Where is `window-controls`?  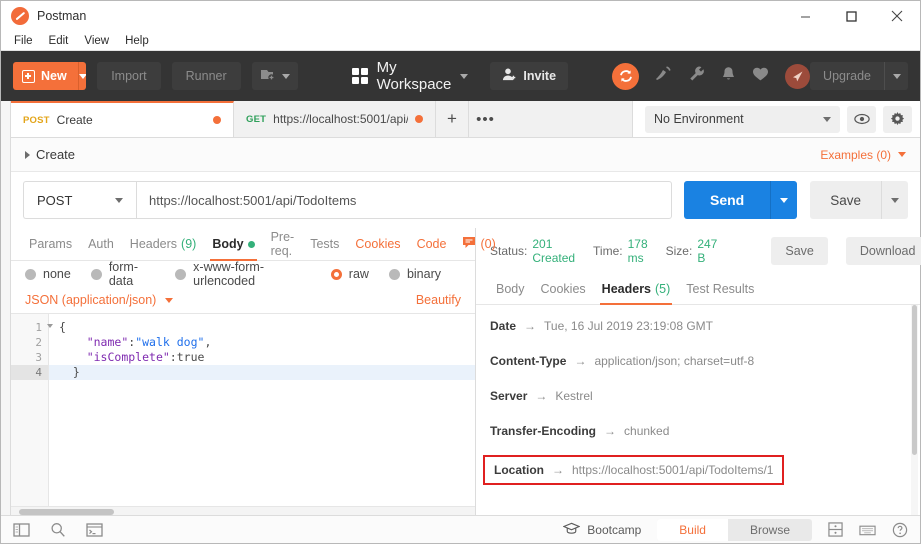
window-controls is located at coordinates (851, 16).